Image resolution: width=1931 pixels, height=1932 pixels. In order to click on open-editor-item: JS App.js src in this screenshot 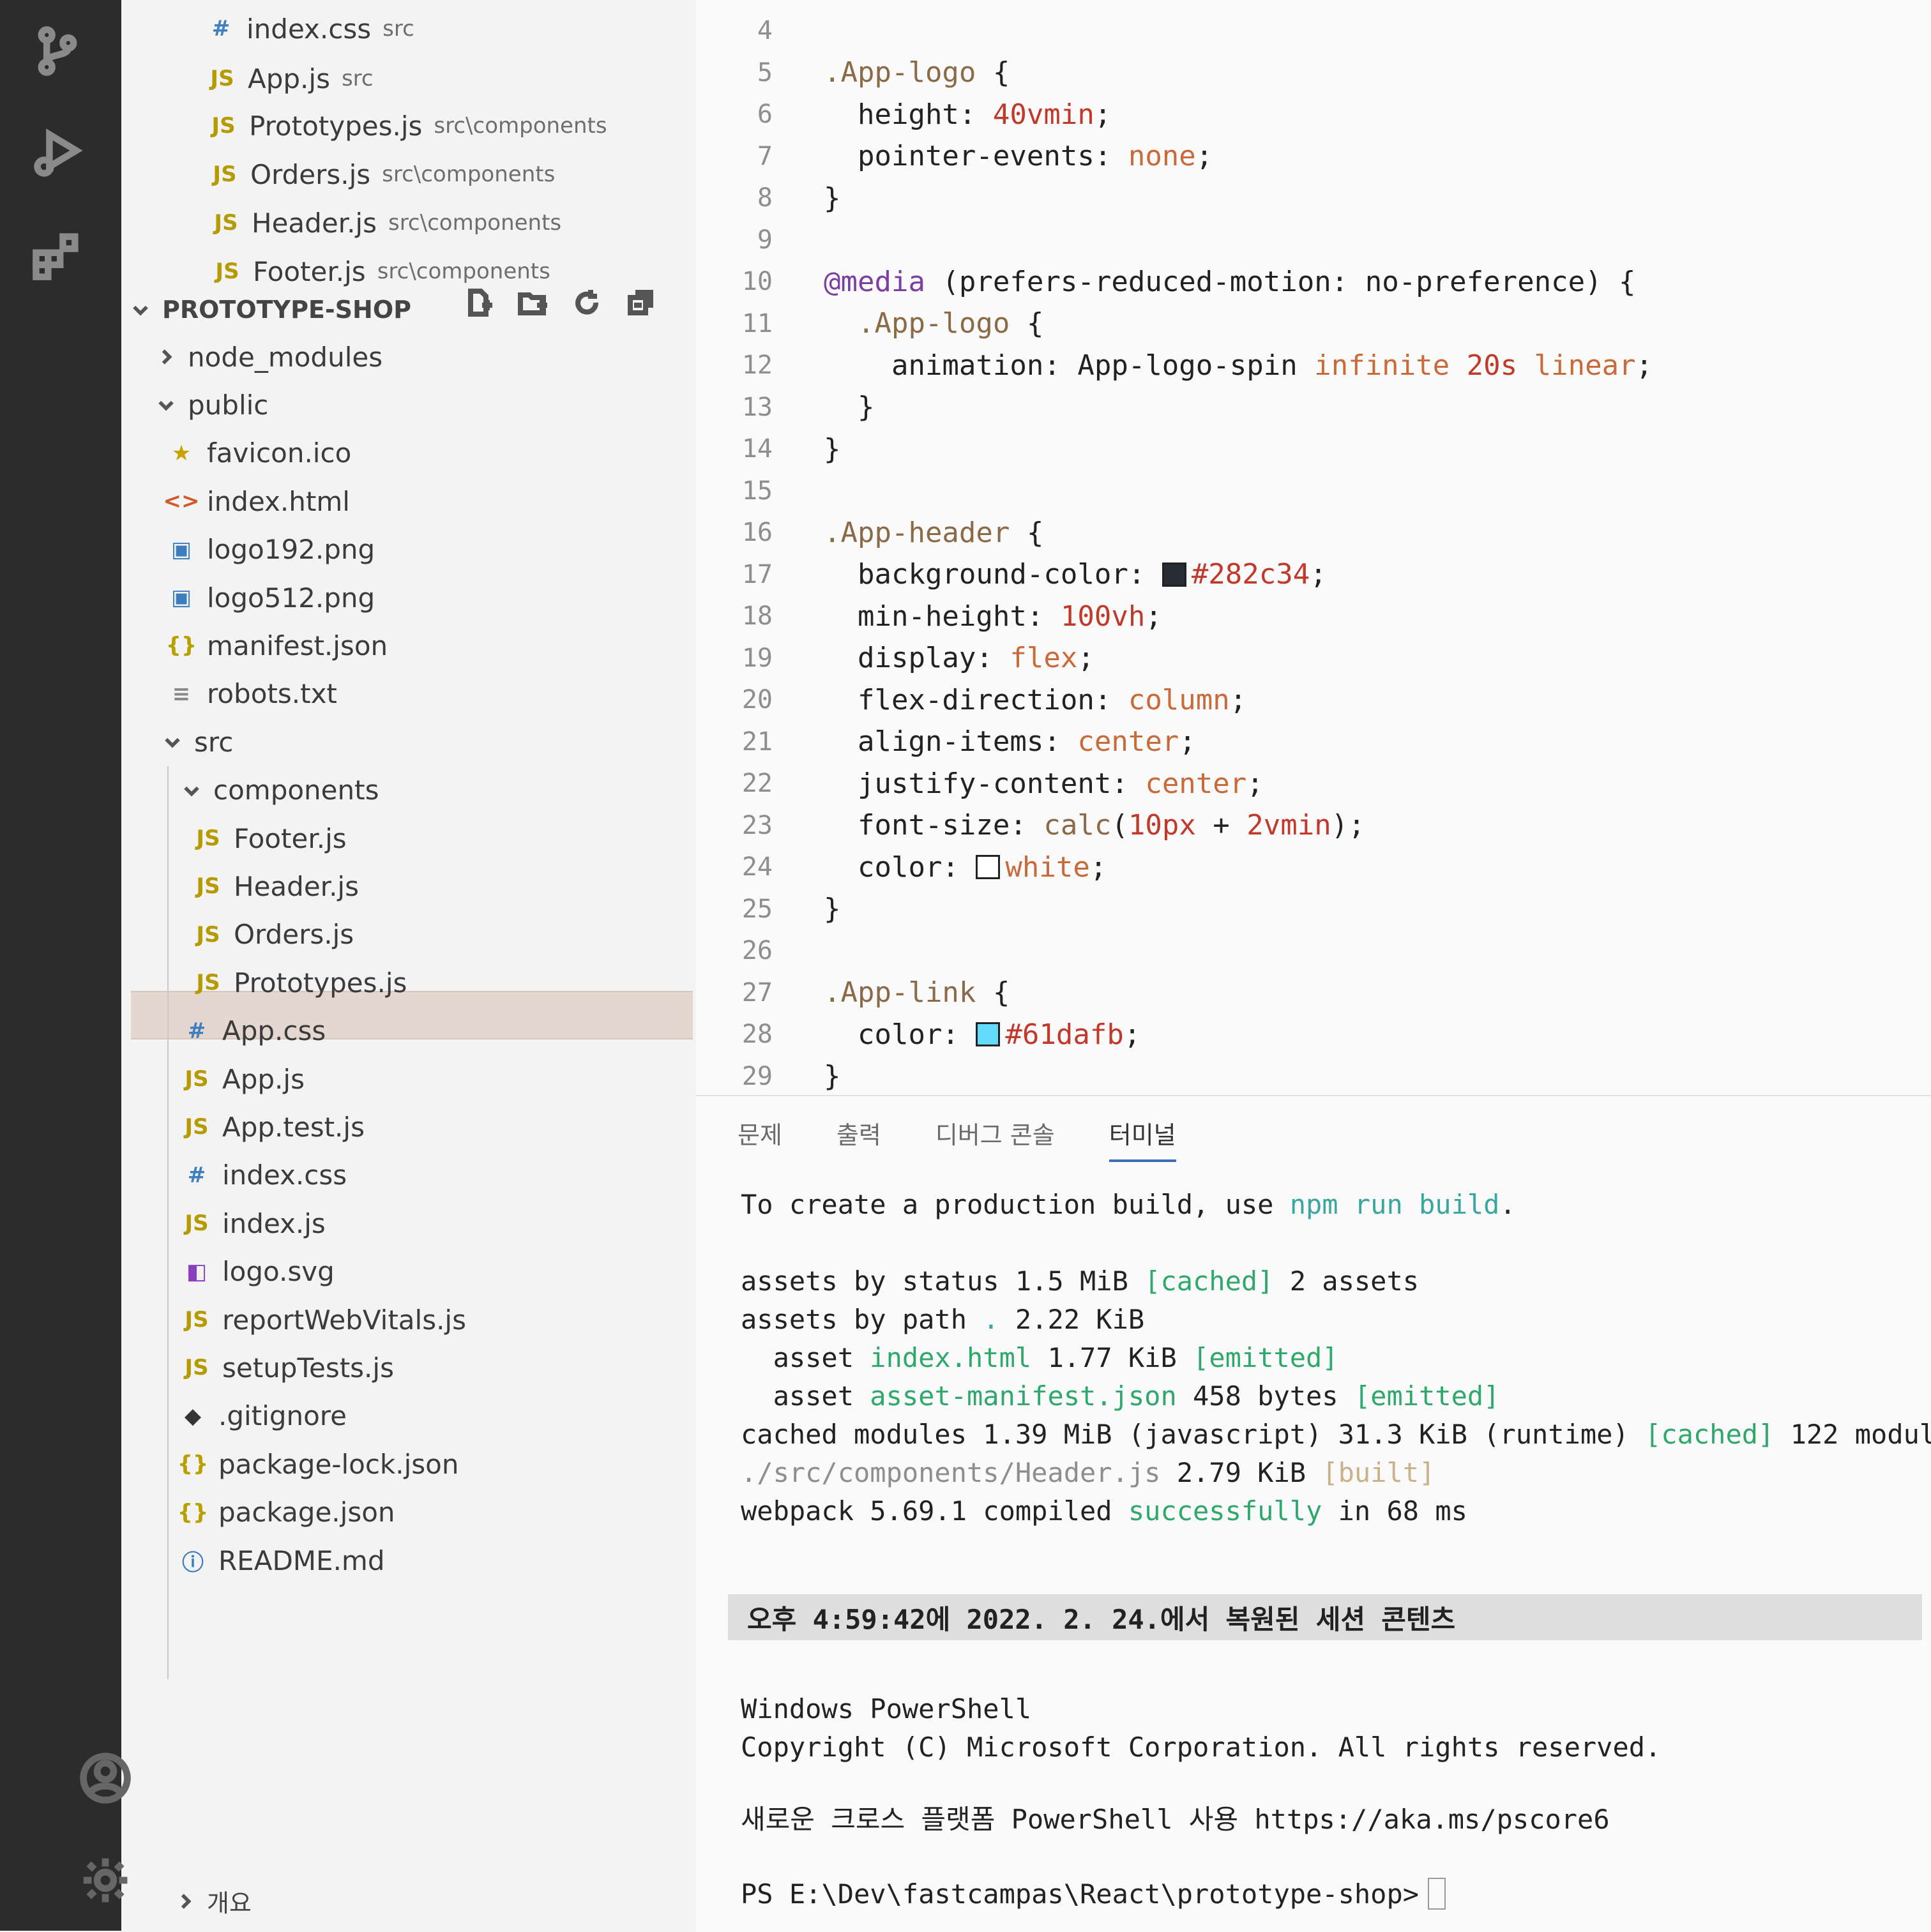, I will do `click(290, 78)`.